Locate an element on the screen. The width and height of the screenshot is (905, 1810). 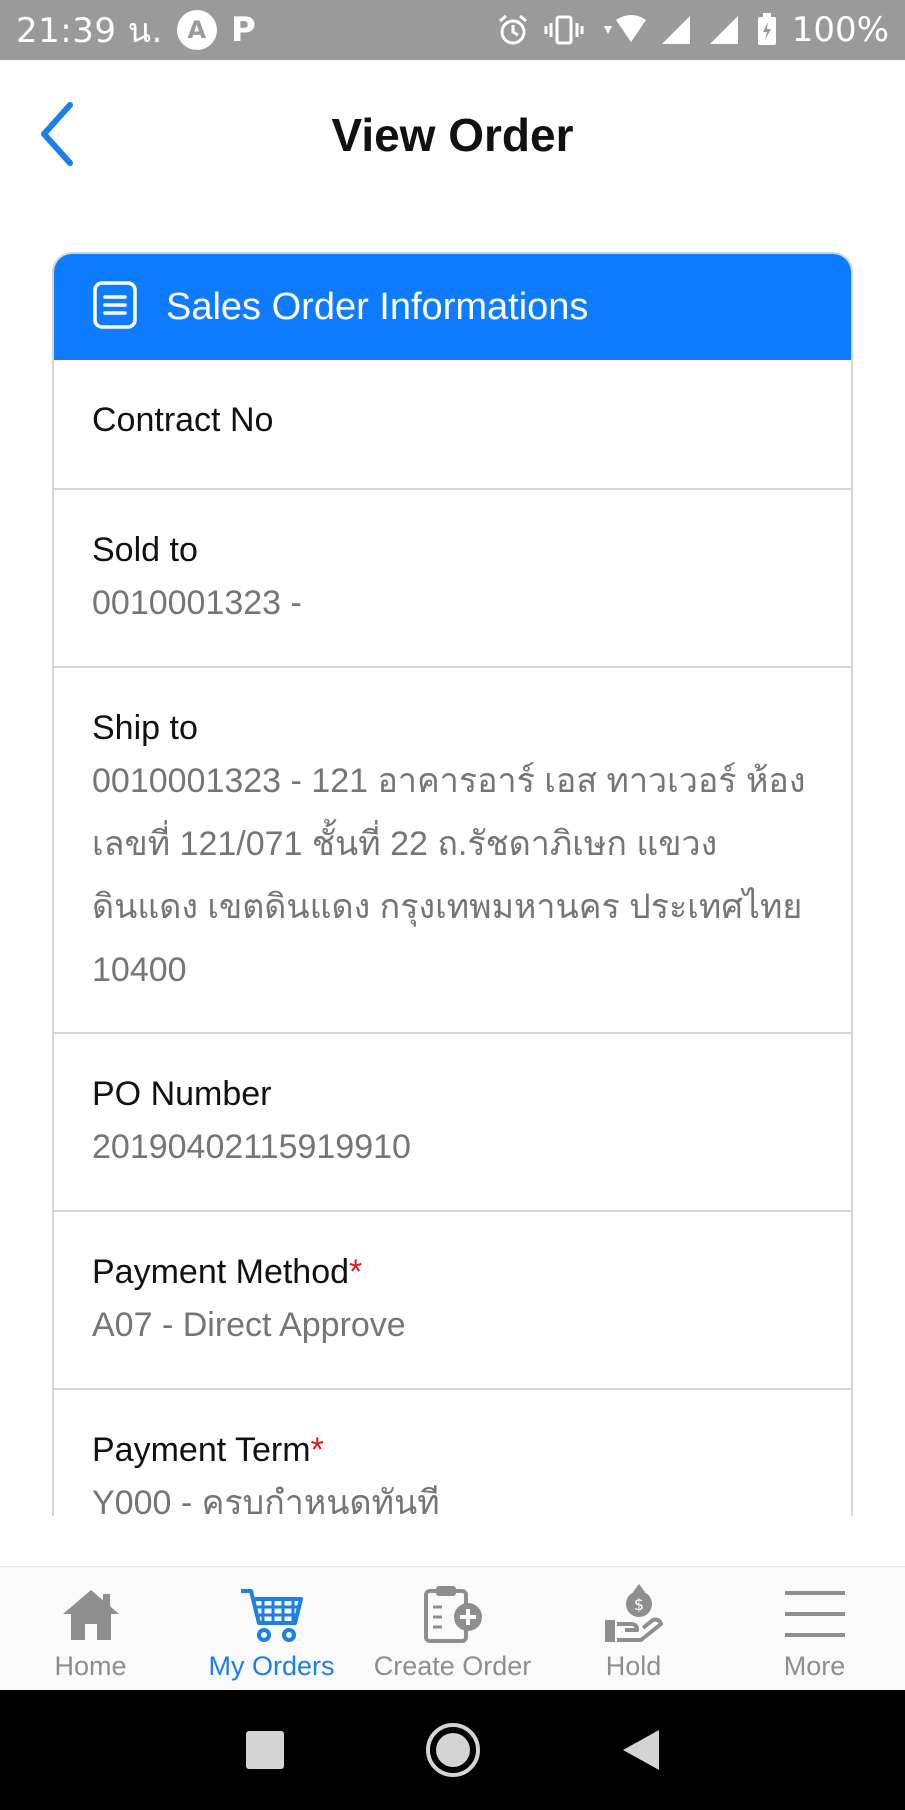
app-header: View Order is located at coordinates (452, 135).